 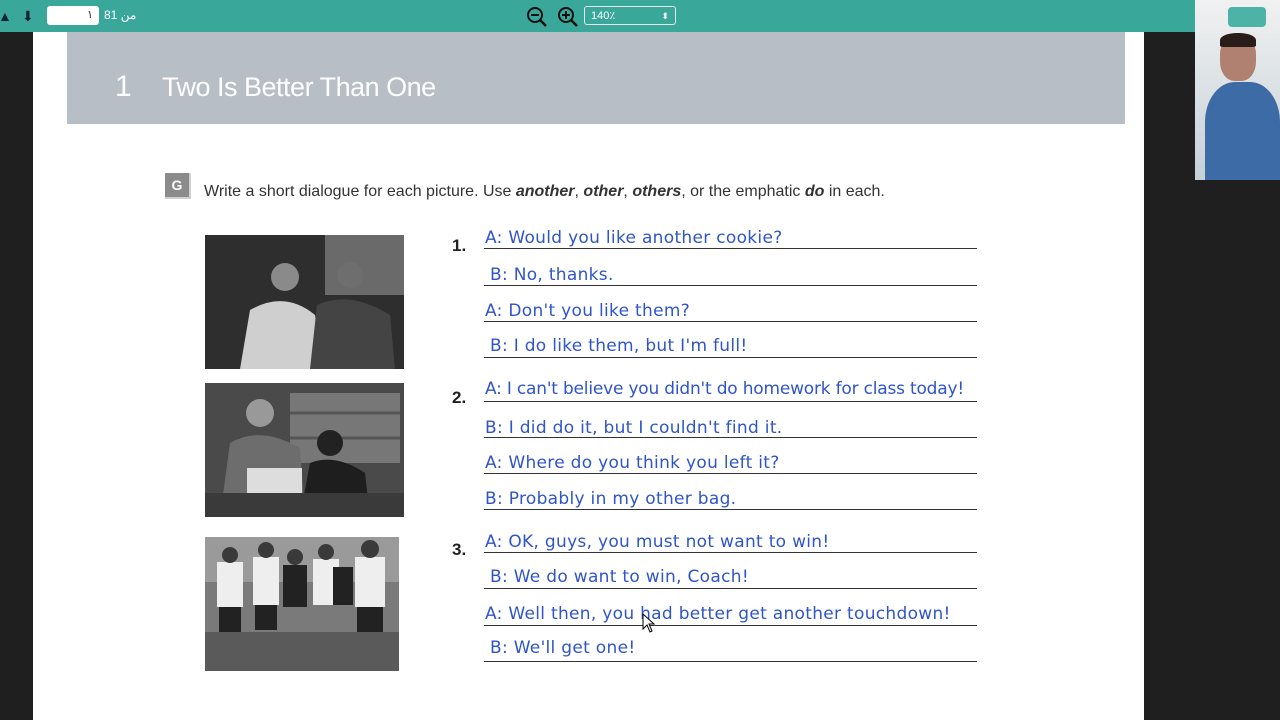 I want to click on page-number-input: ١, so click(x=73, y=15).